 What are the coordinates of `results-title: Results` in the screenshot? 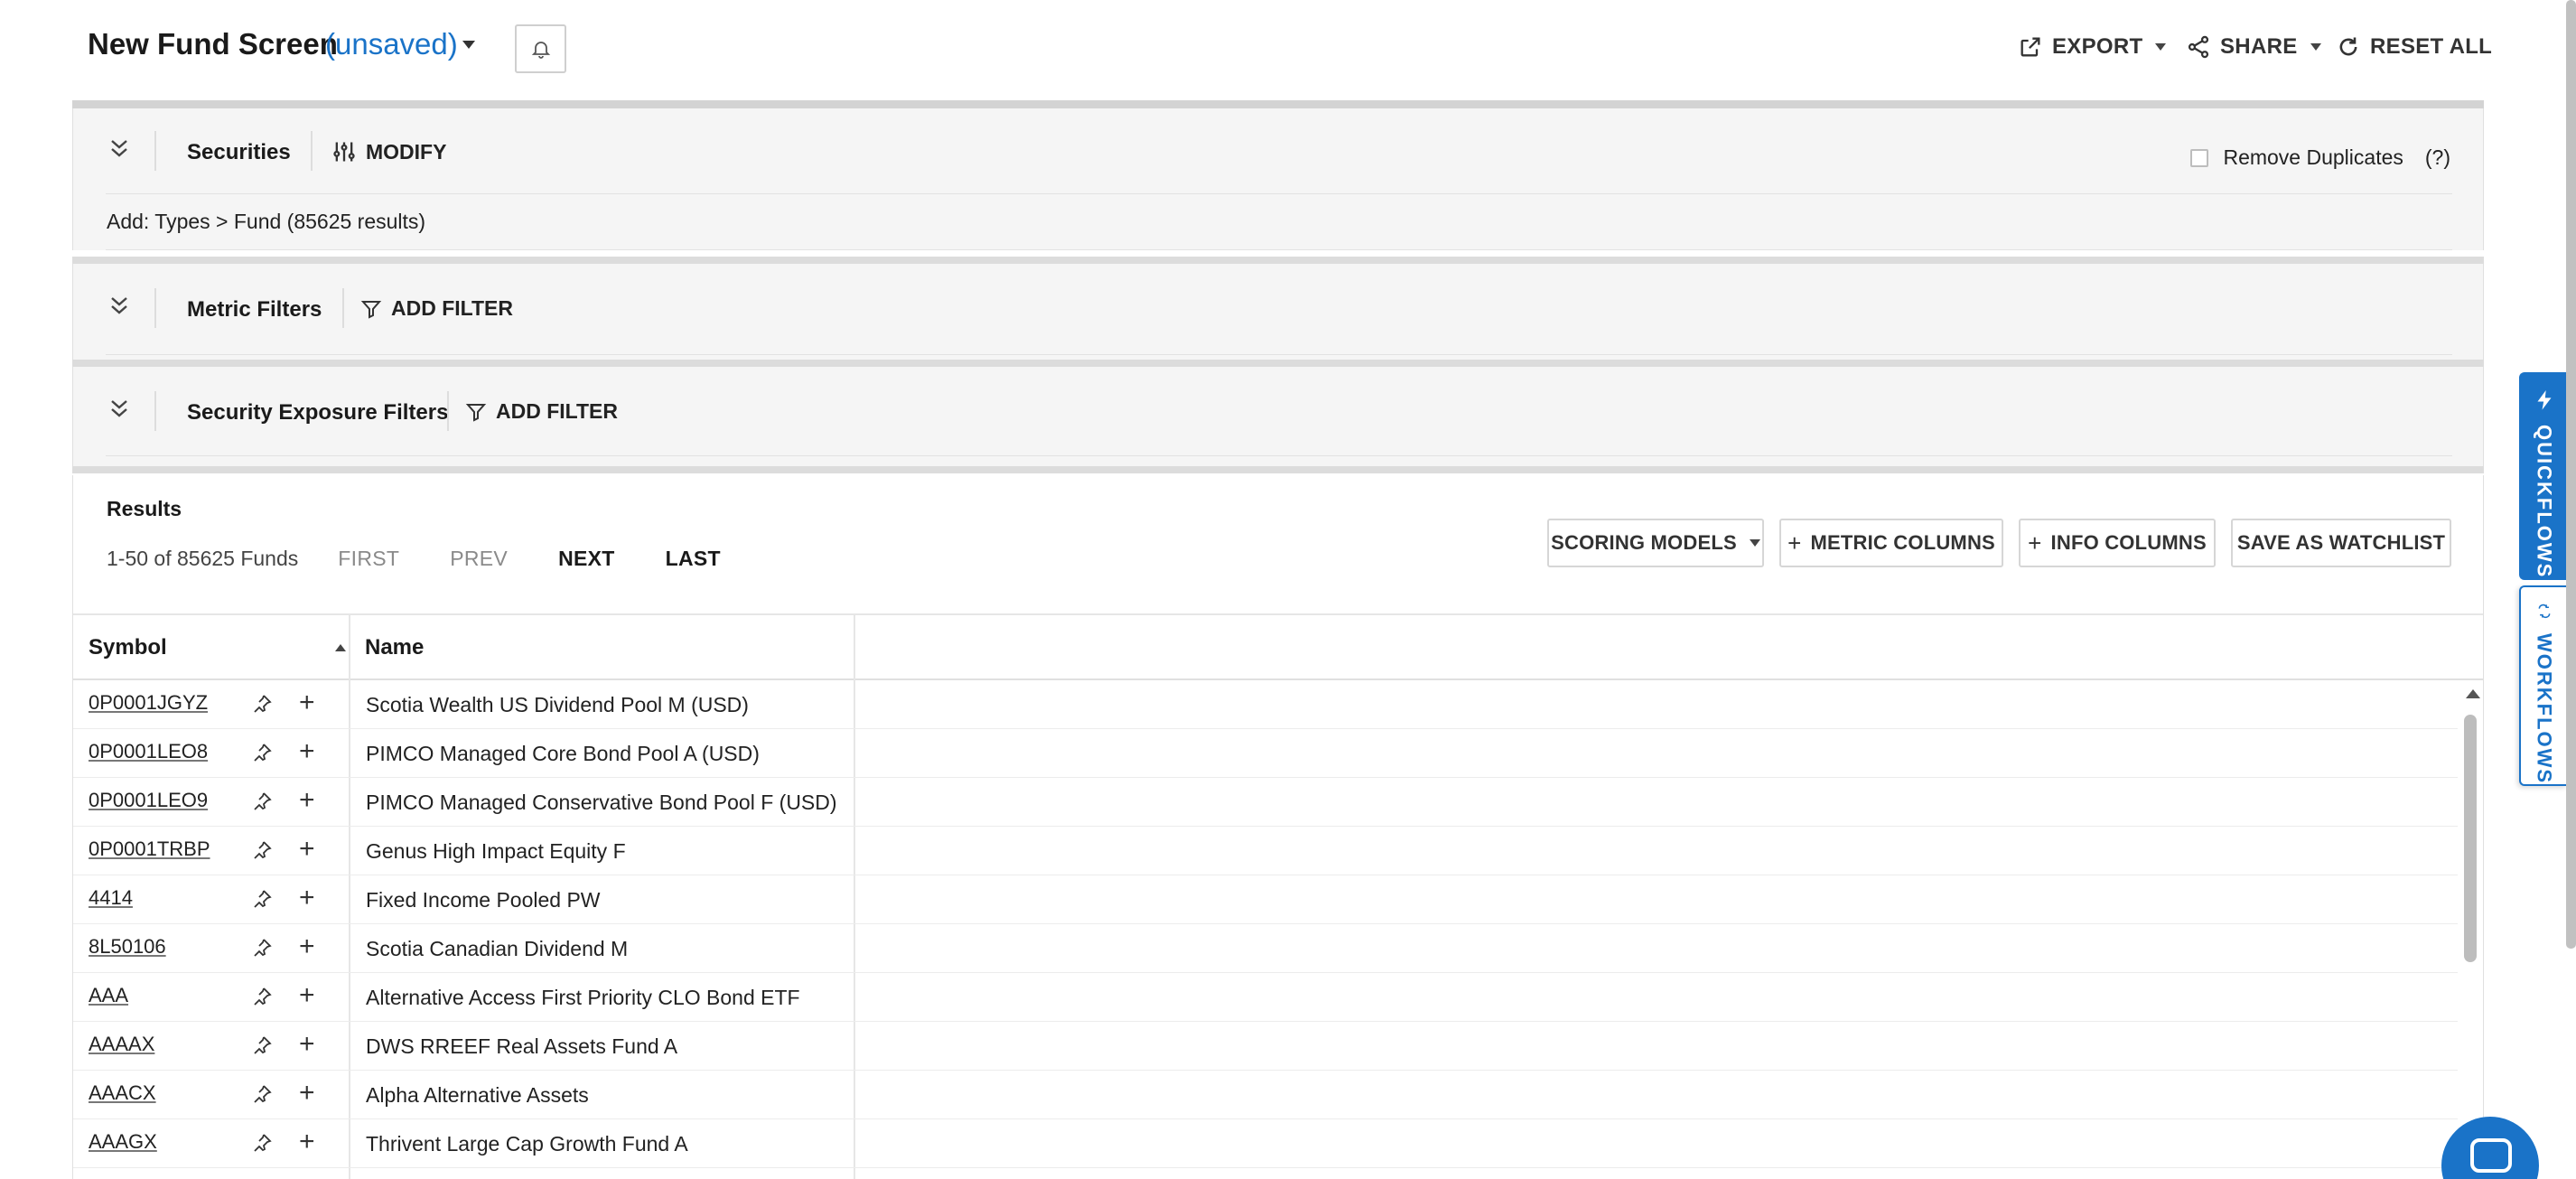 It's located at (144, 509).